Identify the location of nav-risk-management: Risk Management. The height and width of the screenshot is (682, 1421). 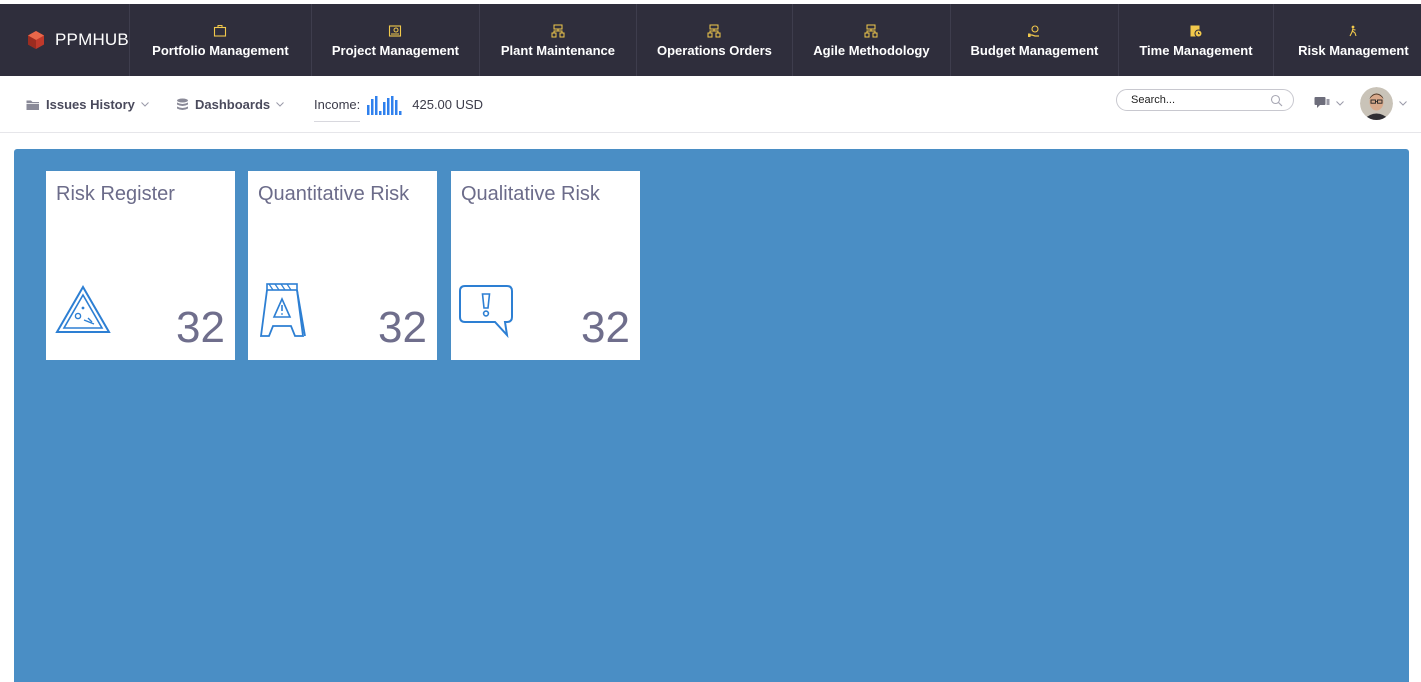
(1347, 40).